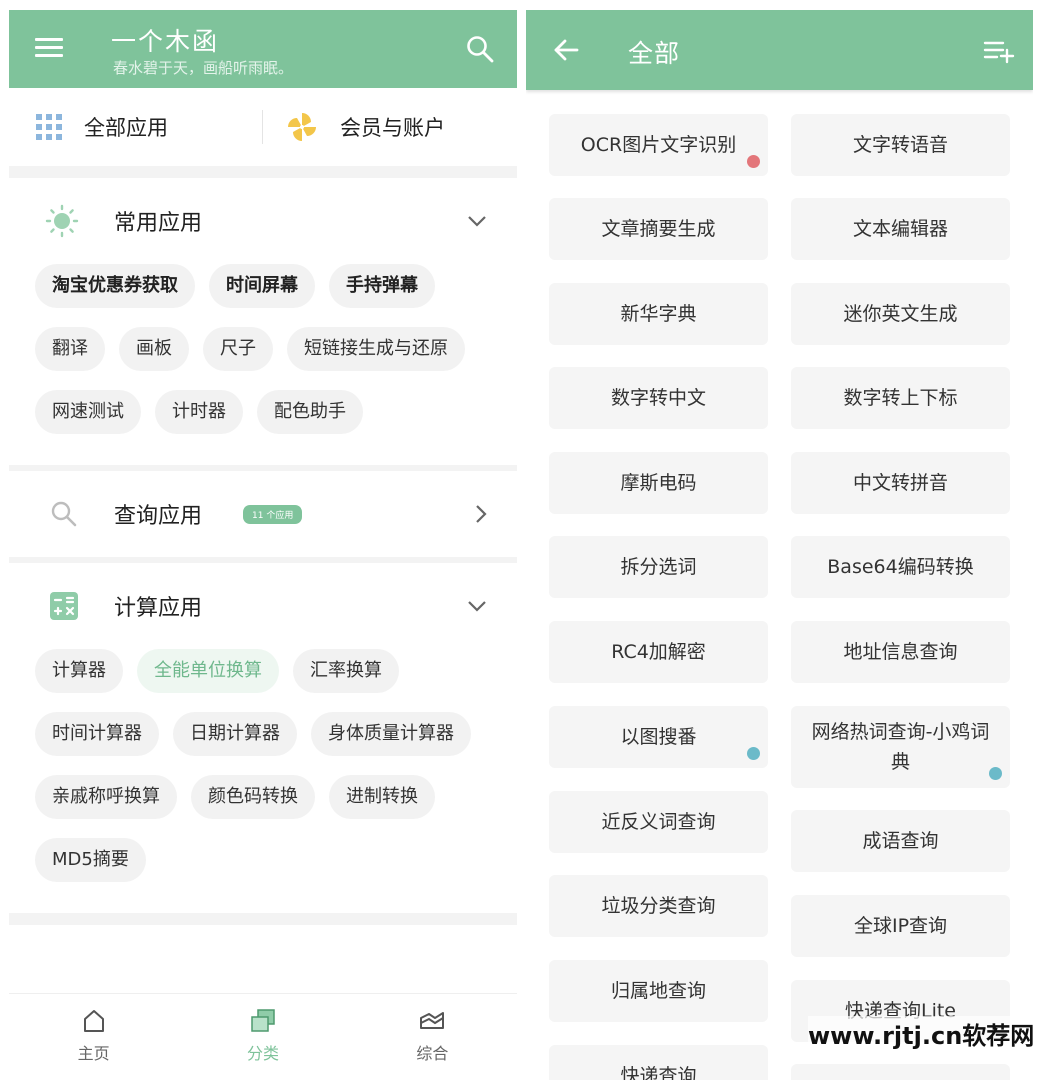  Describe the element at coordinates (346, 671) in the screenshot. I see `tag-exchange-rate: 汇率换算` at that location.